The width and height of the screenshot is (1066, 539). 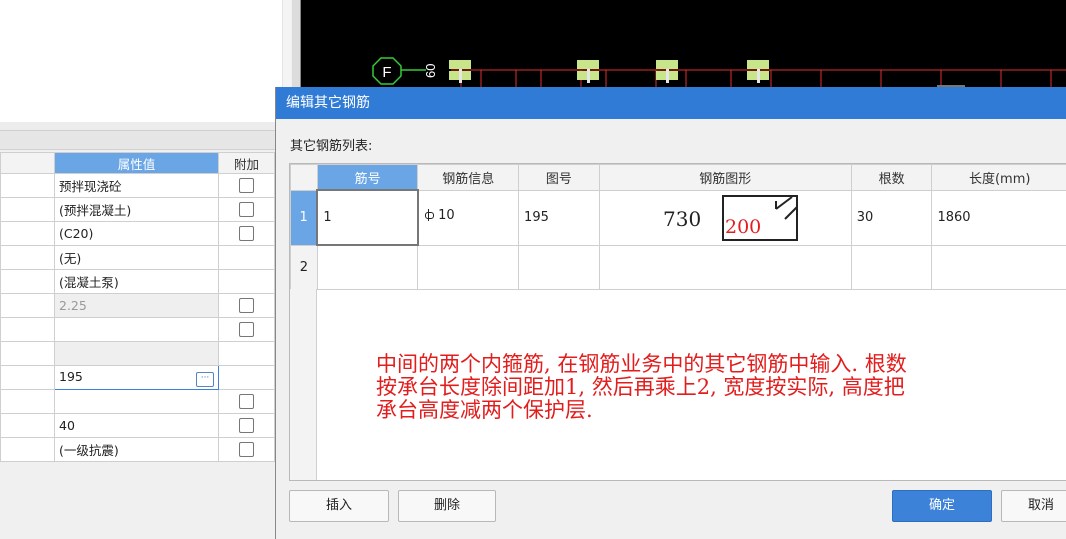 What do you see at coordinates (998, 267) in the screenshot?
I see `cell-length` at bounding box center [998, 267].